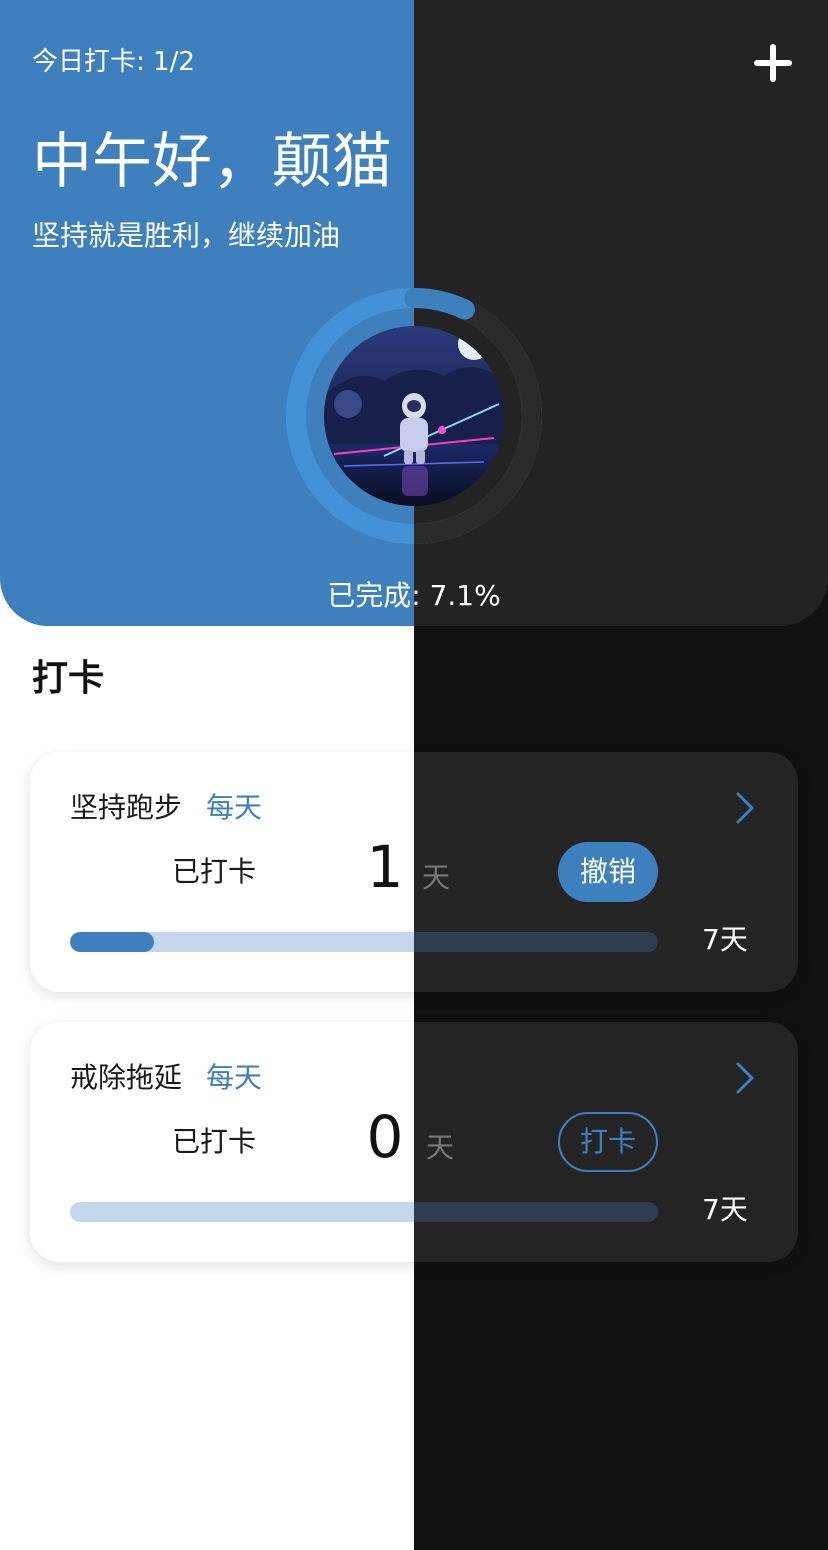 This screenshot has width=828, height=1550. What do you see at coordinates (113, 62) in the screenshot?
I see `today-checkin-count: 今日打卡: 1/2` at bounding box center [113, 62].